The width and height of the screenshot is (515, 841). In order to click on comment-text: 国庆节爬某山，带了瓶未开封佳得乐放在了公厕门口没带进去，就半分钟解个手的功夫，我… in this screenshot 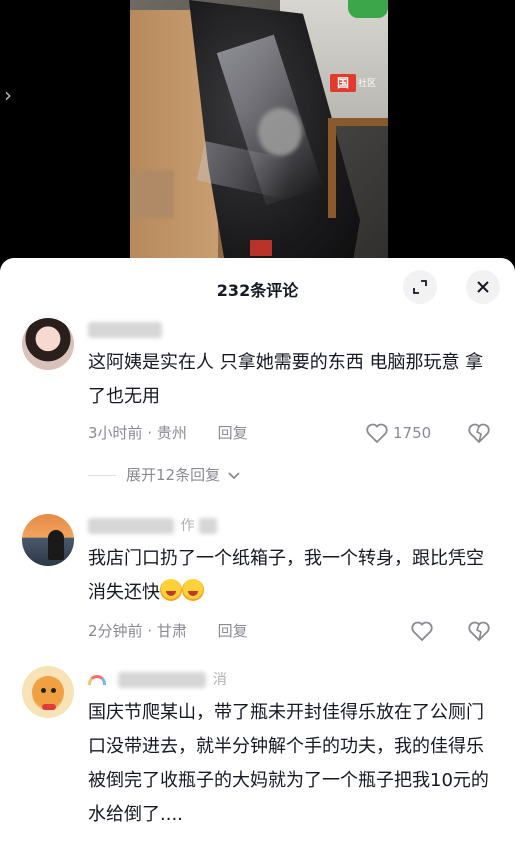, I will do `click(288, 763)`.